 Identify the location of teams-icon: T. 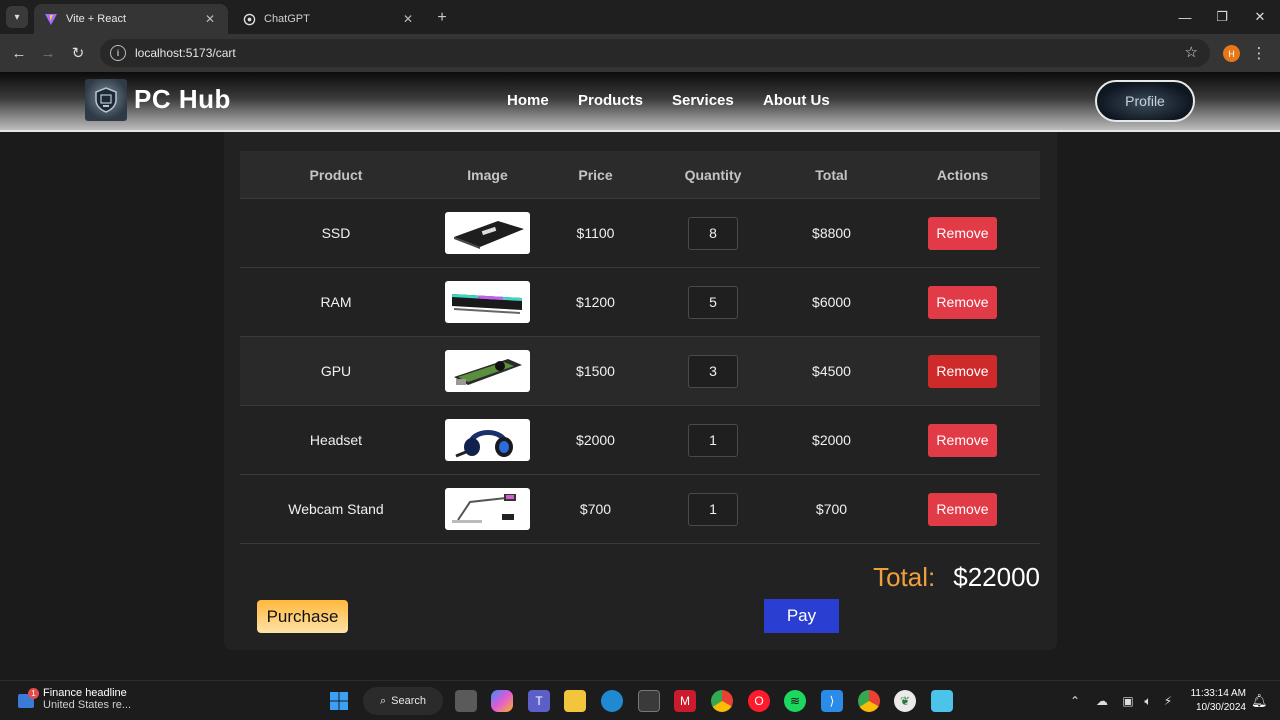
(539, 701).